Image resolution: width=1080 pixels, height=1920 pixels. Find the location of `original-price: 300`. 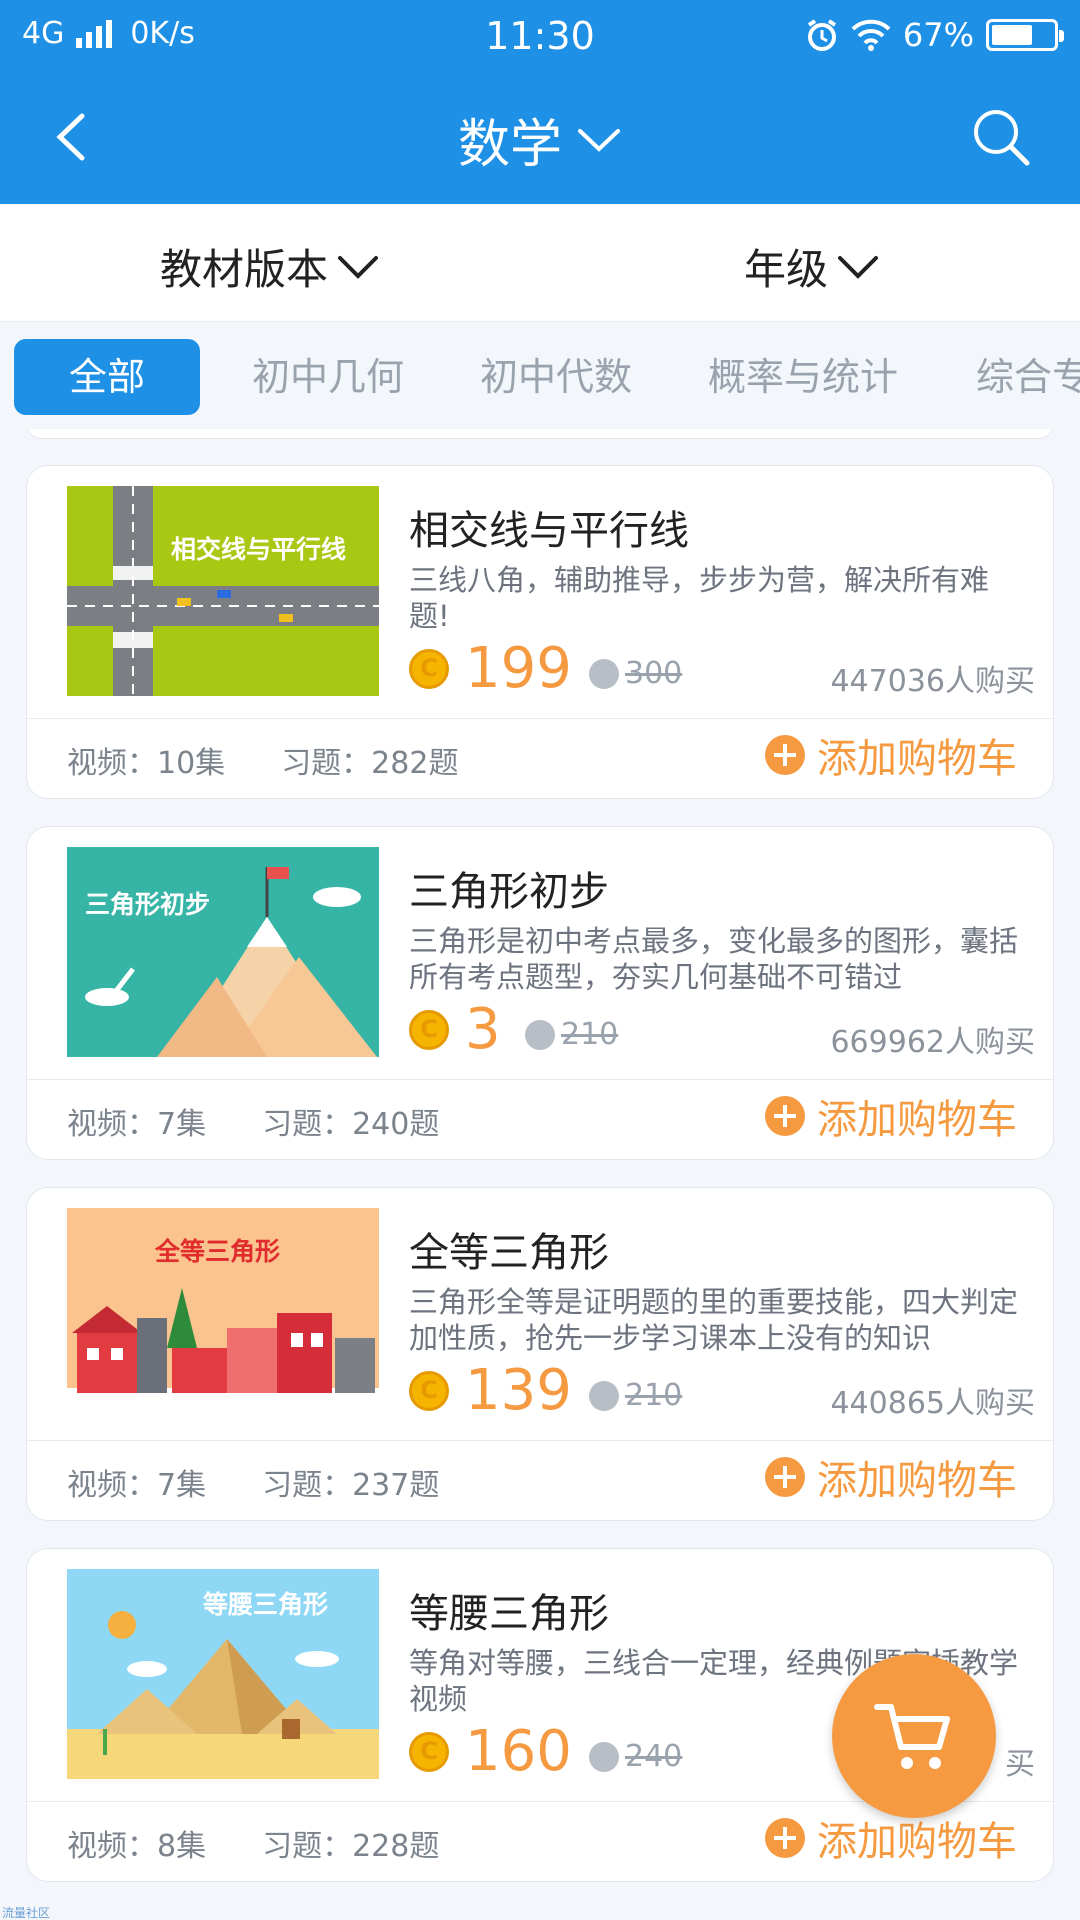

original-price: 300 is located at coordinates (635, 673).